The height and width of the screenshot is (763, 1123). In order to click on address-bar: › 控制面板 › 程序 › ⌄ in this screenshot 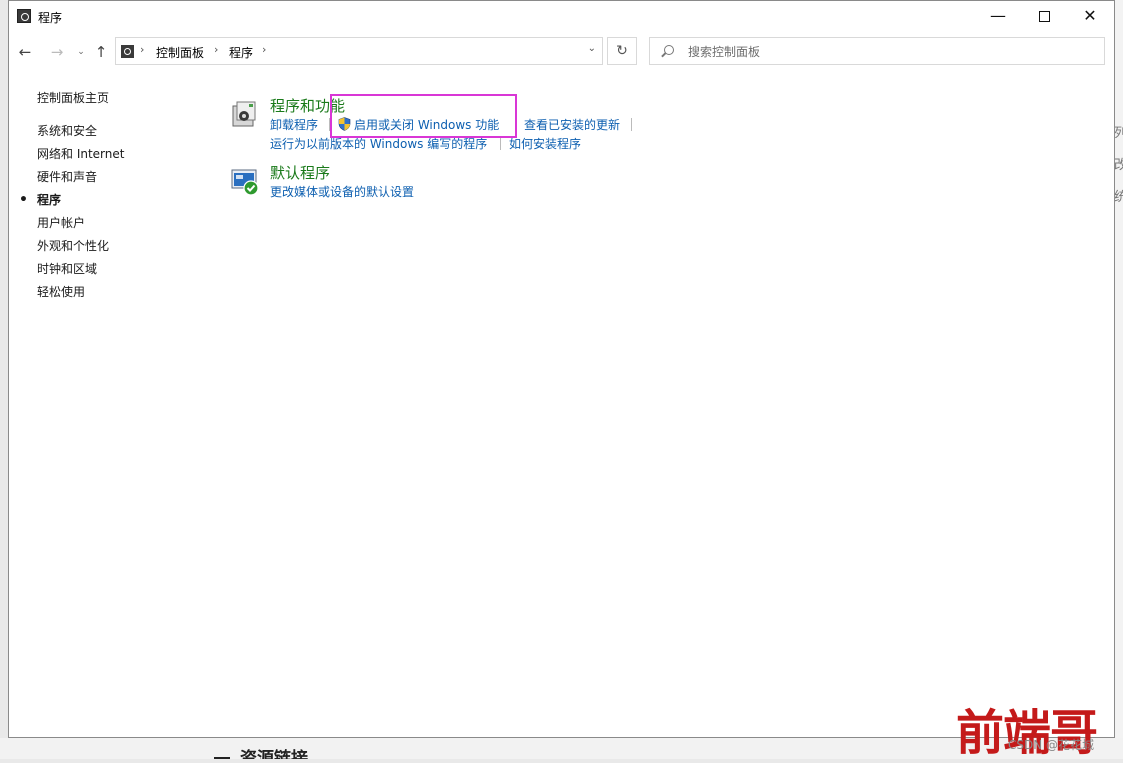, I will do `click(359, 51)`.